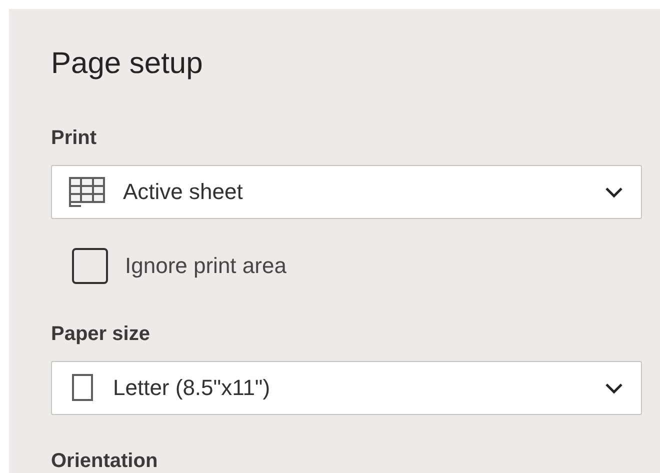  I want to click on panel-title: Page setup, so click(127, 64).